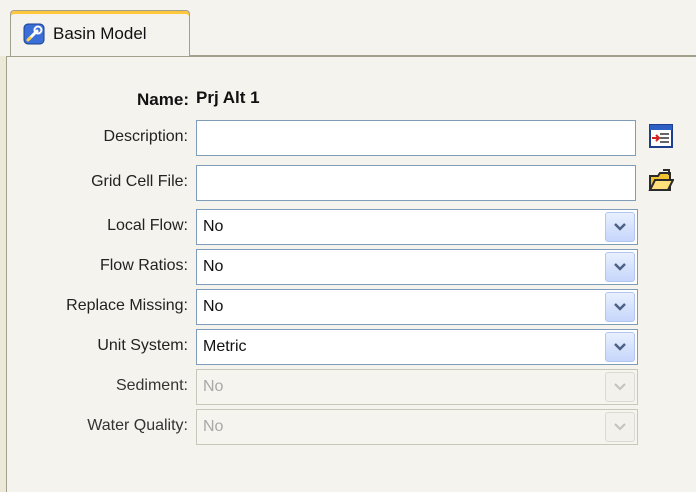 The height and width of the screenshot is (492, 696). I want to click on local-flow-row: Local Flow: No, so click(348, 227).